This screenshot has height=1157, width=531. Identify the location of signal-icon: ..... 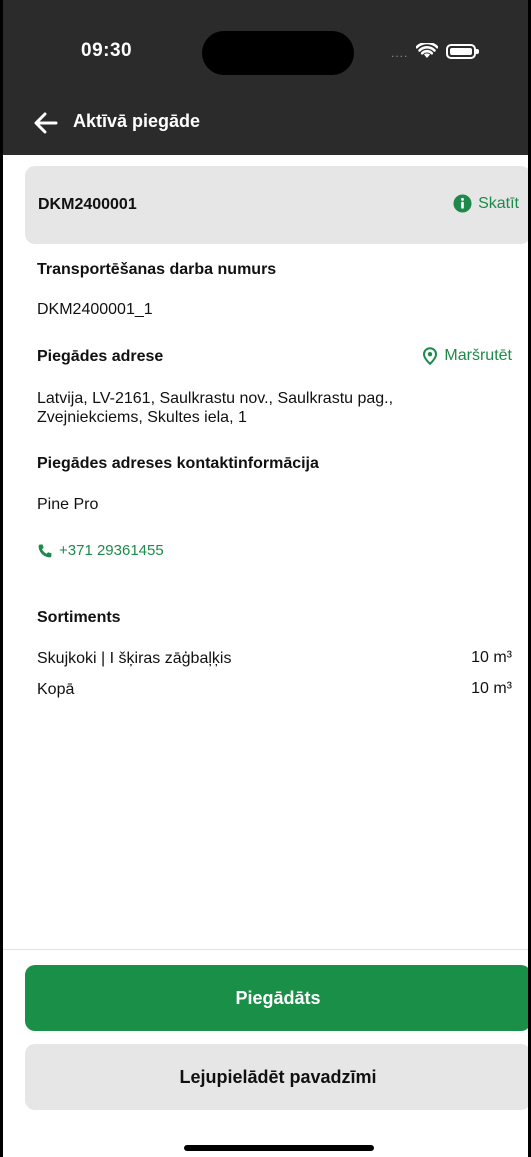
(400, 53).